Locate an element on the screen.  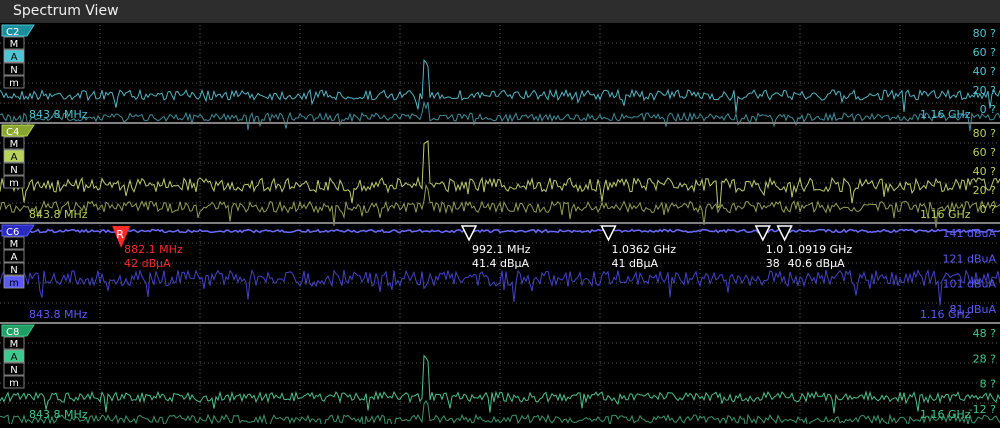
mode-button-N-c4: N is located at coordinates (14, 169).